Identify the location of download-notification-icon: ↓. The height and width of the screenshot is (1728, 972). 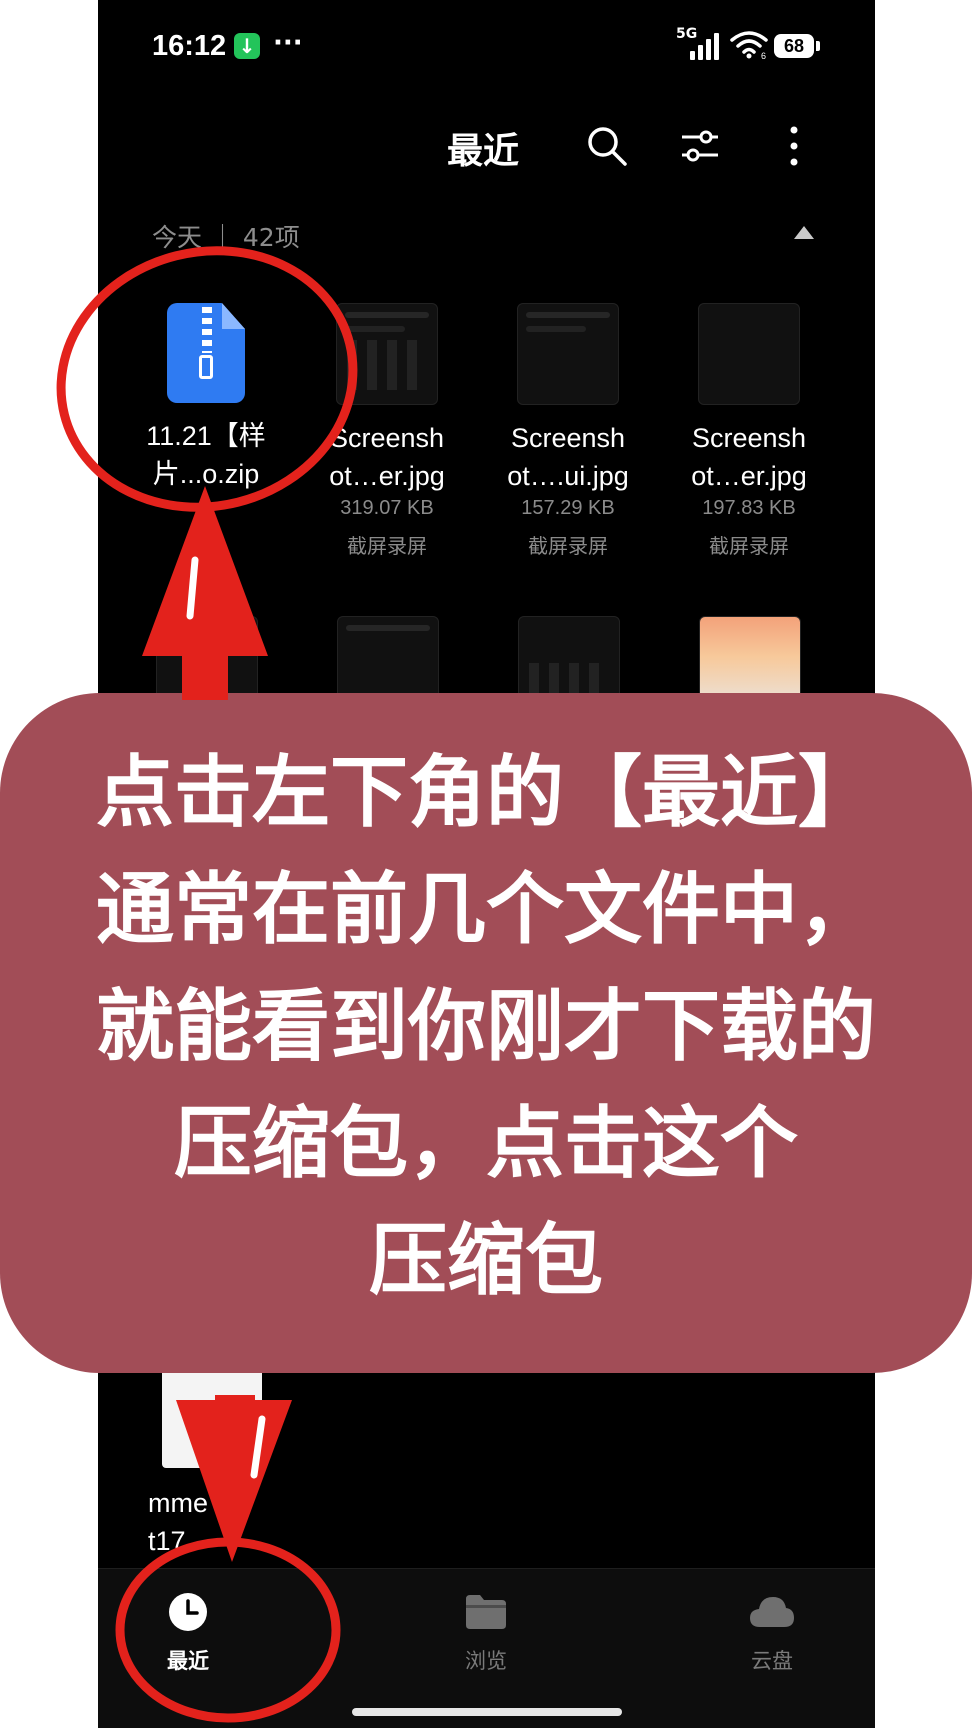
(247, 46).